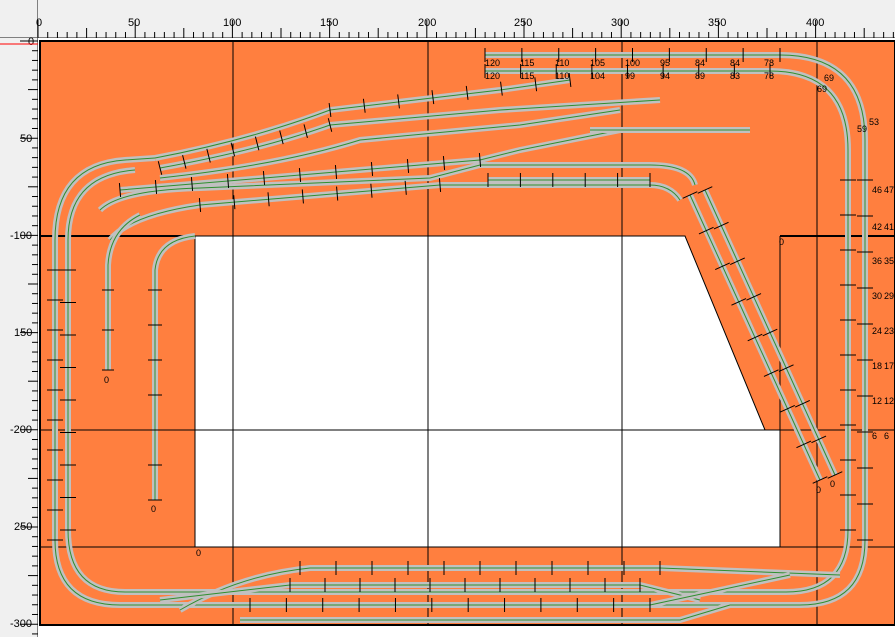  Describe the element at coordinates (877, 261) in the screenshot. I see `track-length-label: 36` at that location.